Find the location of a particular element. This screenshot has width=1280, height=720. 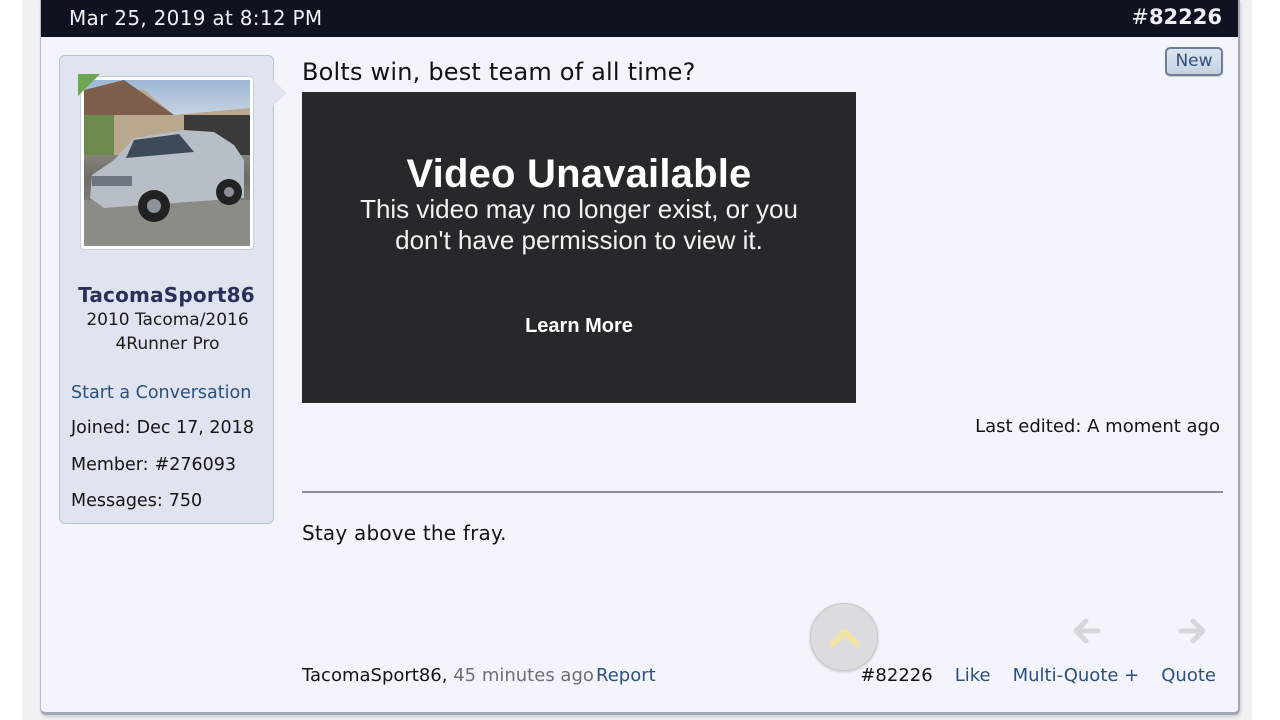

avatar is located at coordinates (167, 163).